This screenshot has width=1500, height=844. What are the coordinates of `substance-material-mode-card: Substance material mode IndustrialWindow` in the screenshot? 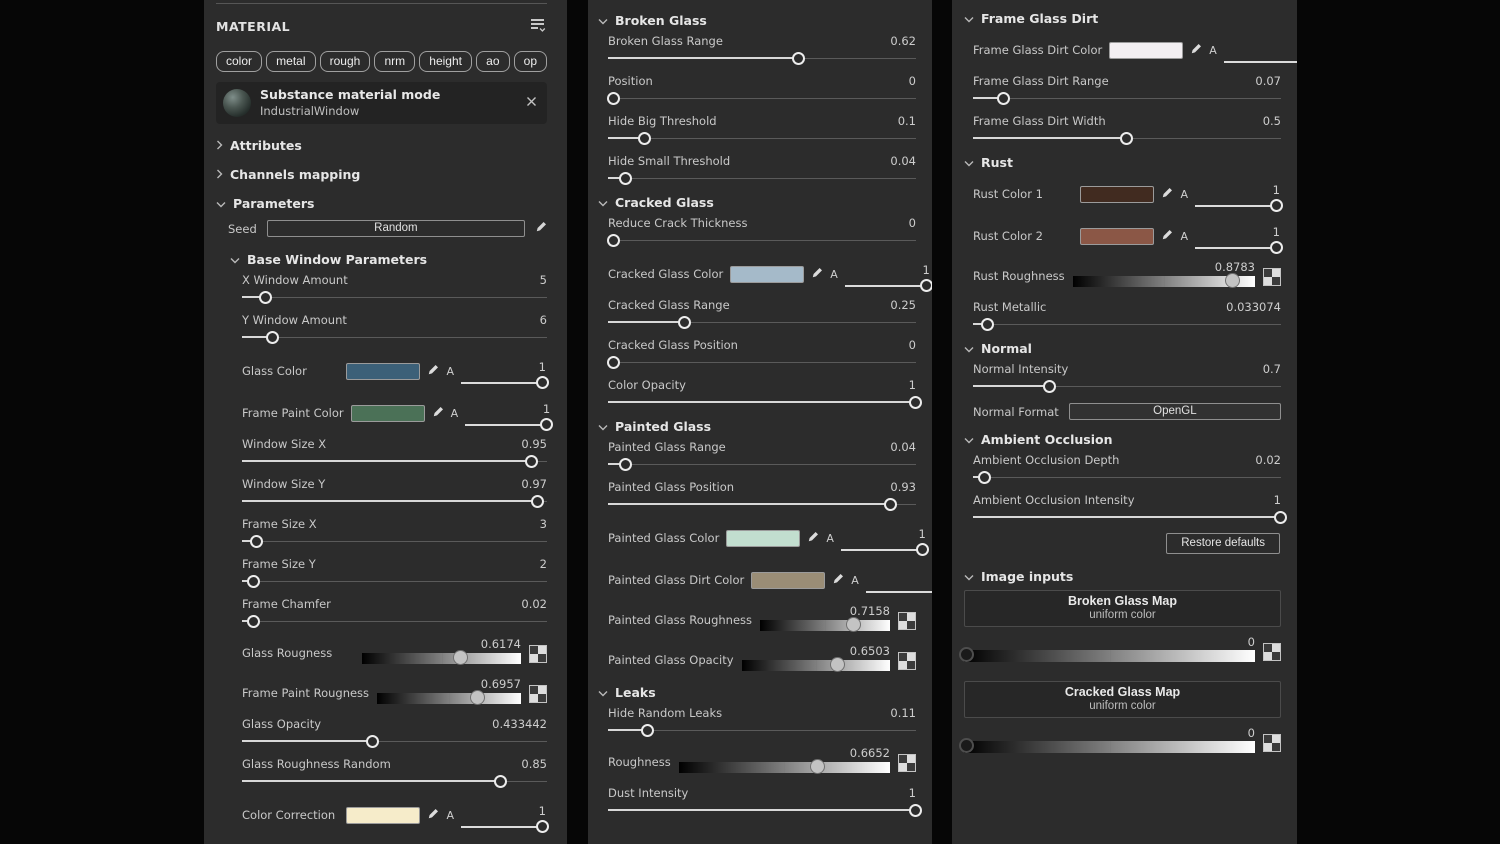 It's located at (381, 103).